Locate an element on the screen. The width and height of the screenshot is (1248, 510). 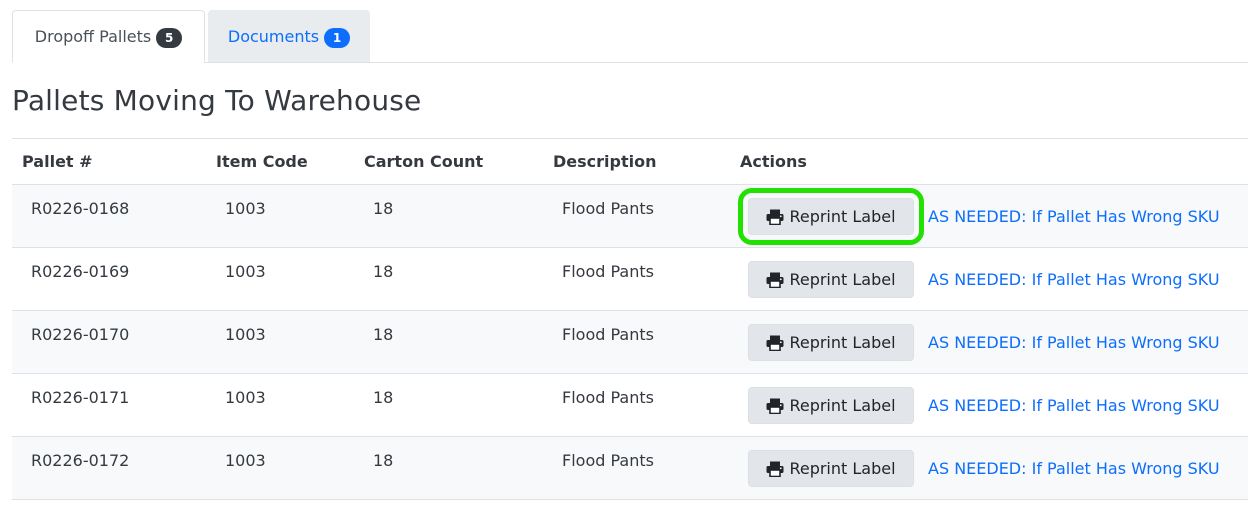
column-header-carton-count: Carton Count is located at coordinates (448, 161).